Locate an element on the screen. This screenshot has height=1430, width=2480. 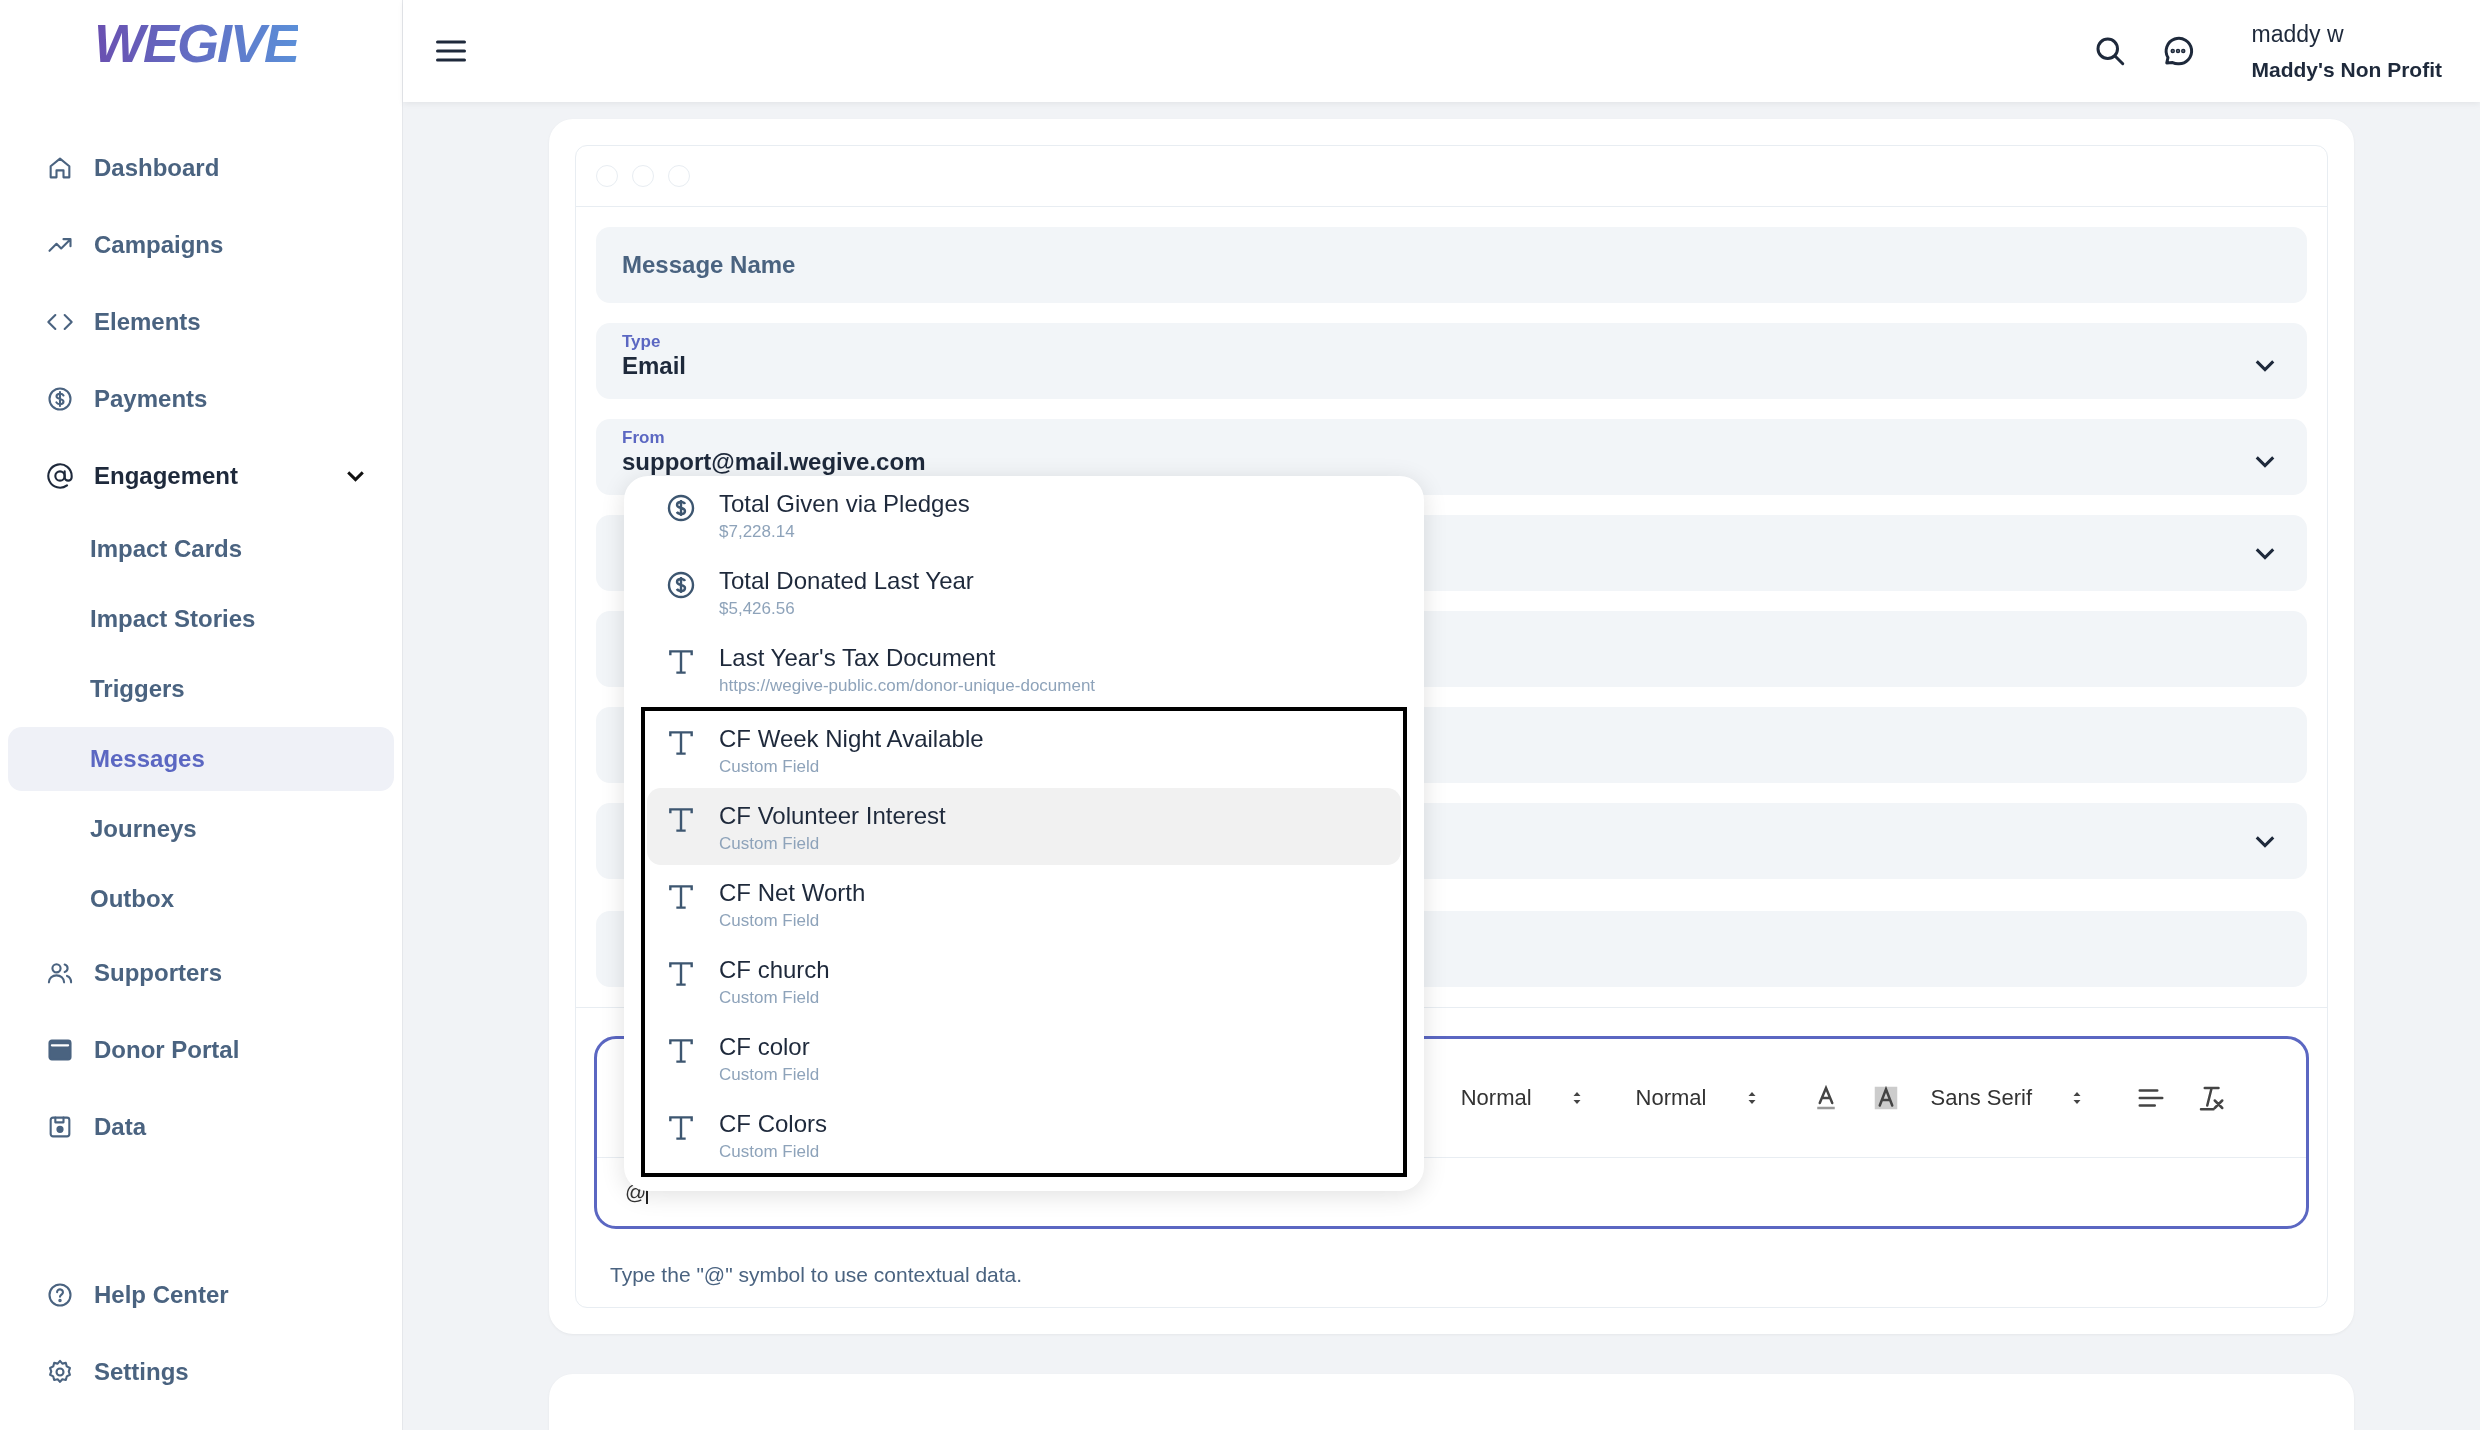
field-placeholder: Message Name is located at coordinates (709, 265).